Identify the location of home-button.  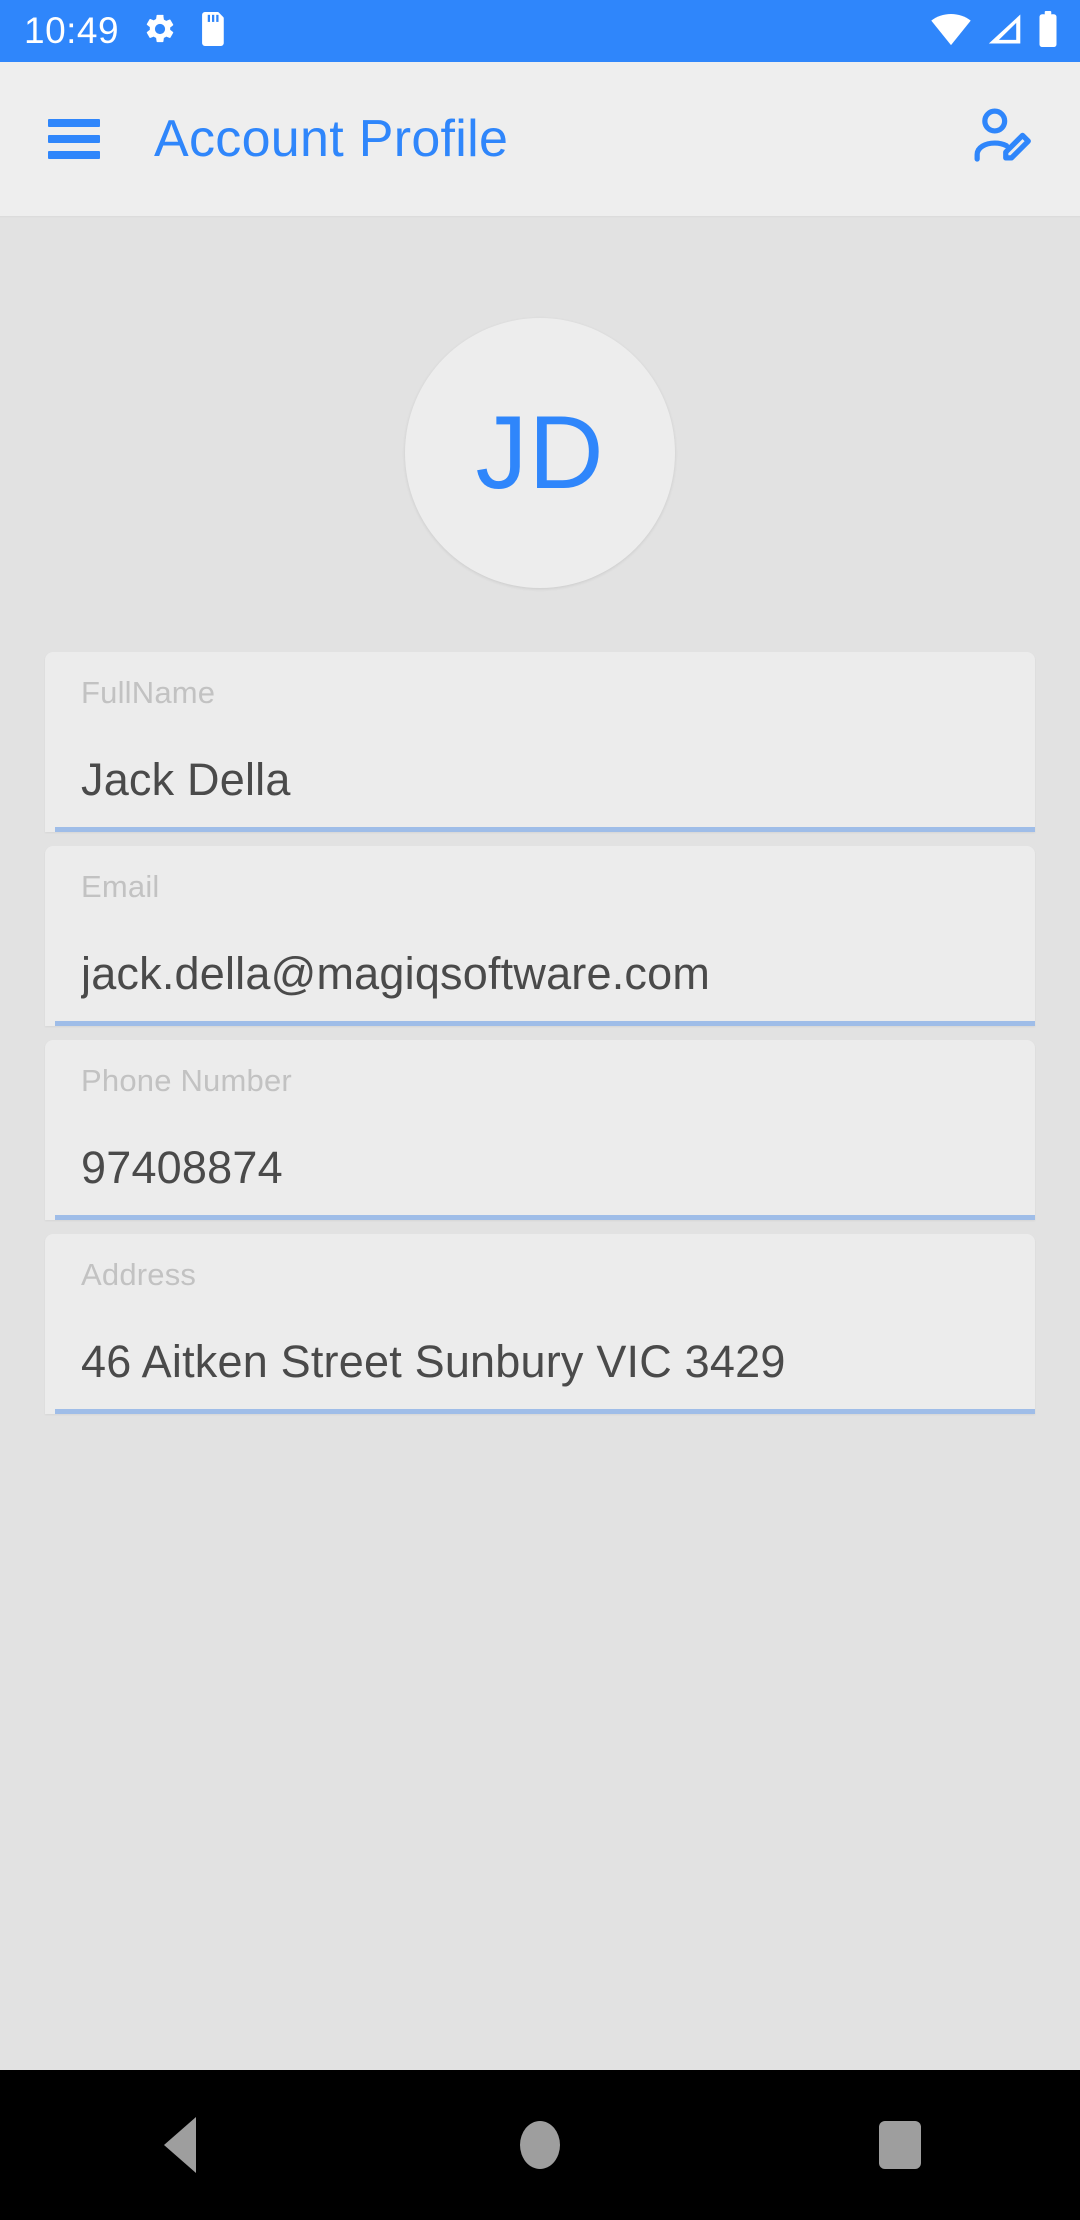
(540, 2145).